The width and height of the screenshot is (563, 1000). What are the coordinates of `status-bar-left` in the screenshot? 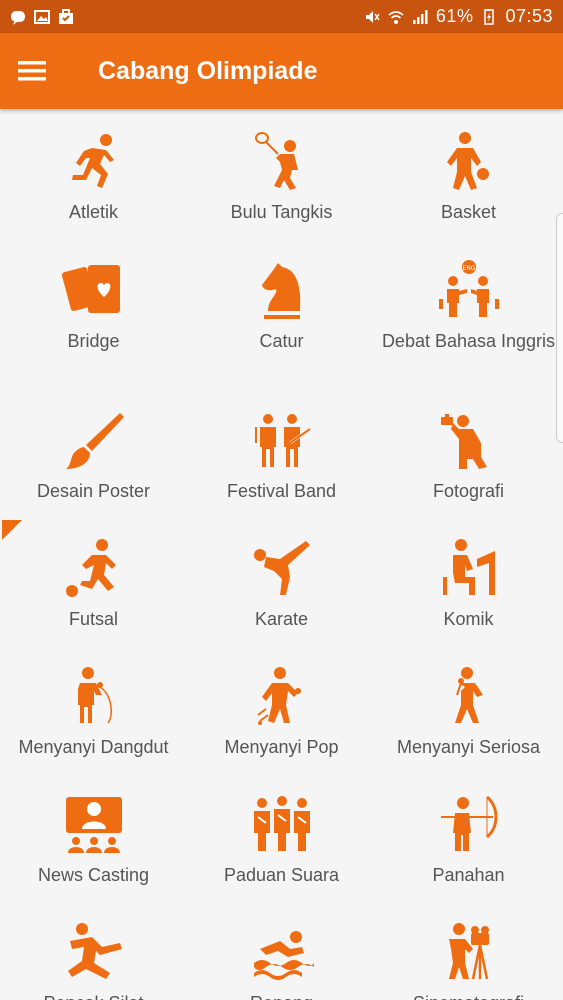 It's located at (42, 16).